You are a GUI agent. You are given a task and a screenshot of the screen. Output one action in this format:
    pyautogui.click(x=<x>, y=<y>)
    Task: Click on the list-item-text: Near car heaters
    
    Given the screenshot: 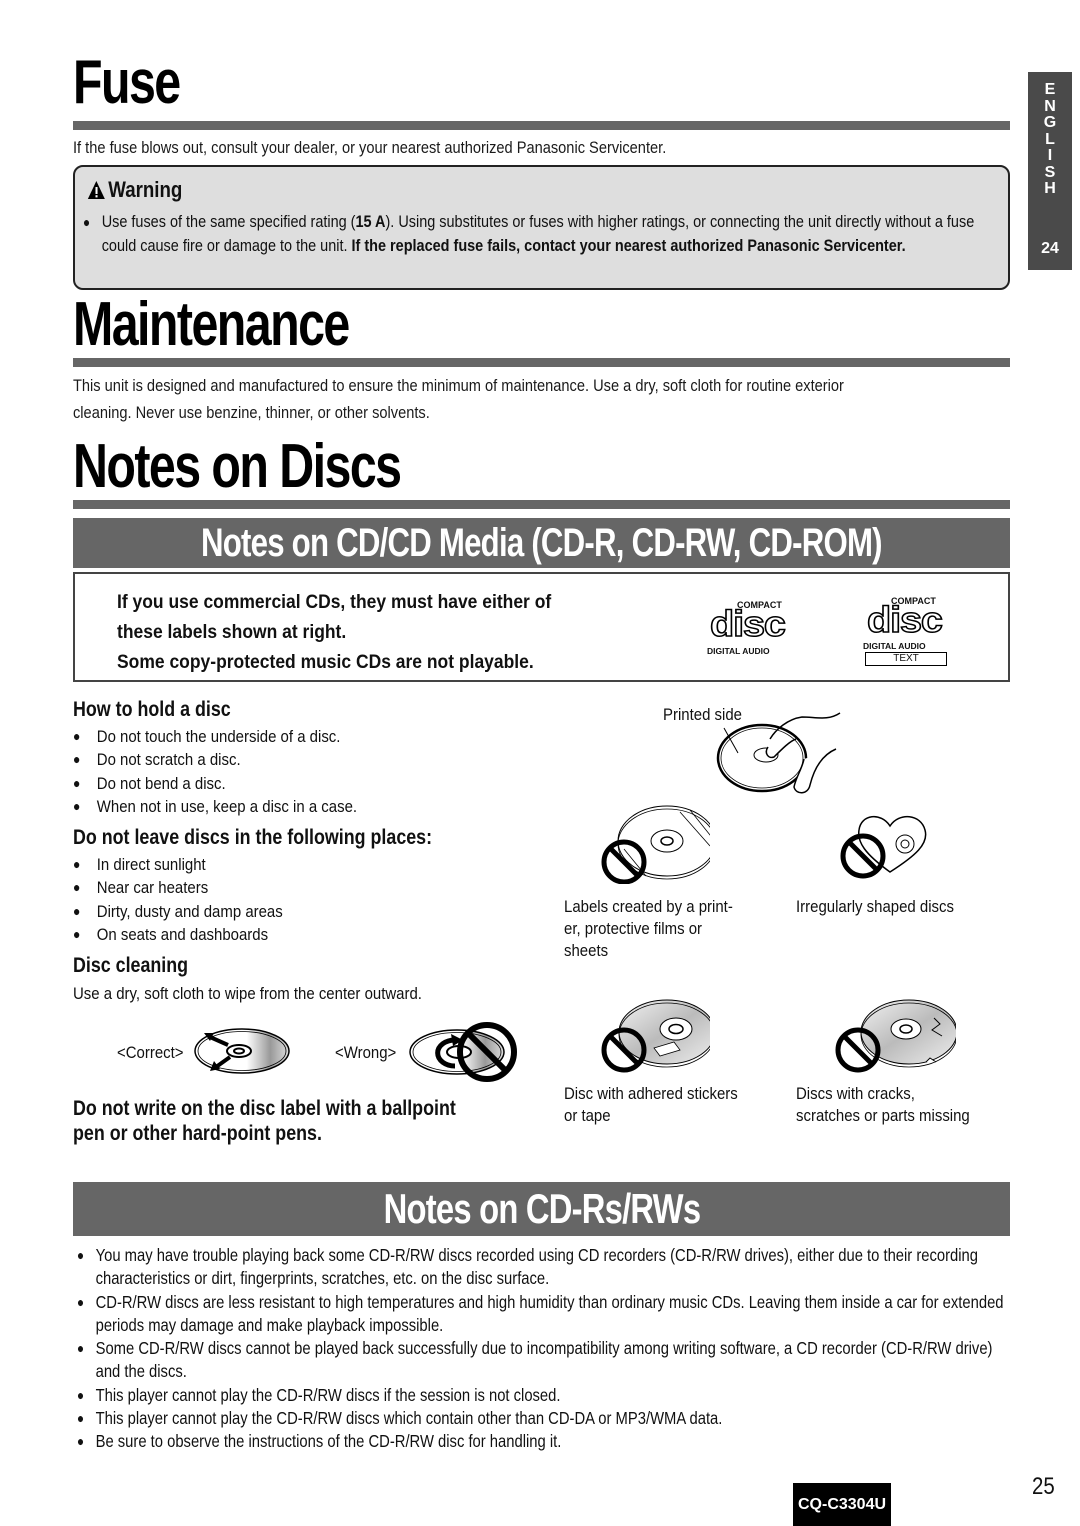 What is the action you would take?
    pyautogui.click(x=152, y=888)
    